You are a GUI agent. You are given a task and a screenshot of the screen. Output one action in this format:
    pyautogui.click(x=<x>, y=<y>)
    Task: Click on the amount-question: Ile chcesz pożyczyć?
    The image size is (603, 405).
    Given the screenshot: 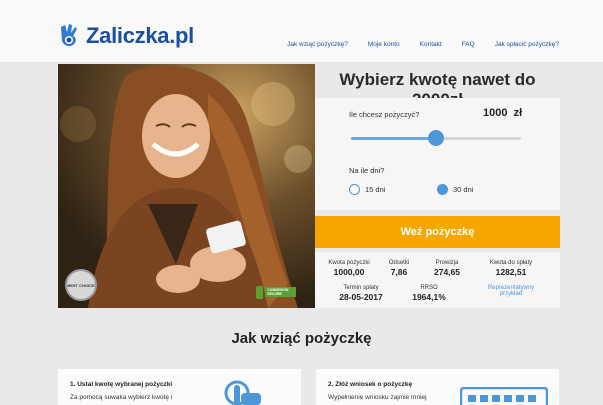 What is the action you would take?
    pyautogui.click(x=384, y=114)
    